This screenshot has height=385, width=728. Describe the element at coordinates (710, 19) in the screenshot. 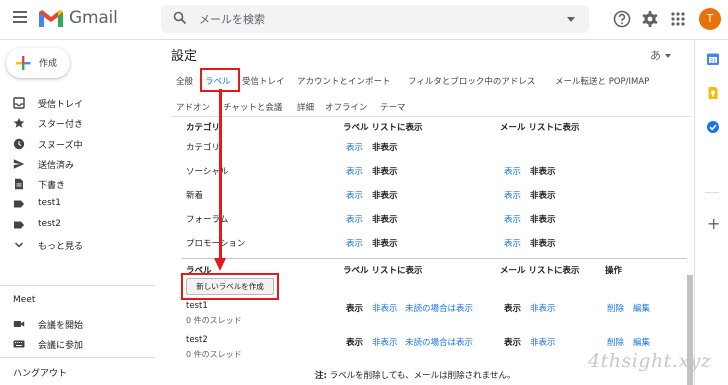

I see `account-avatar: T` at that location.